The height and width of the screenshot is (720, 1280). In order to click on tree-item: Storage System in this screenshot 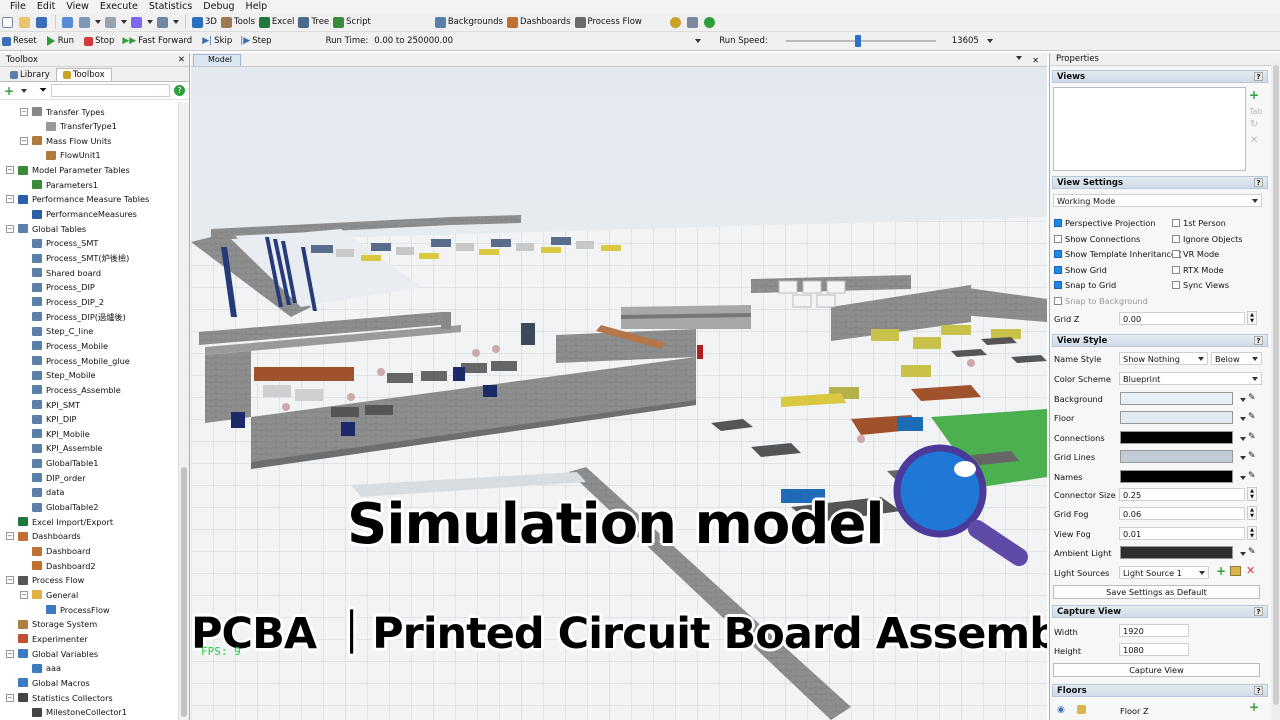, I will do `click(51, 624)`.